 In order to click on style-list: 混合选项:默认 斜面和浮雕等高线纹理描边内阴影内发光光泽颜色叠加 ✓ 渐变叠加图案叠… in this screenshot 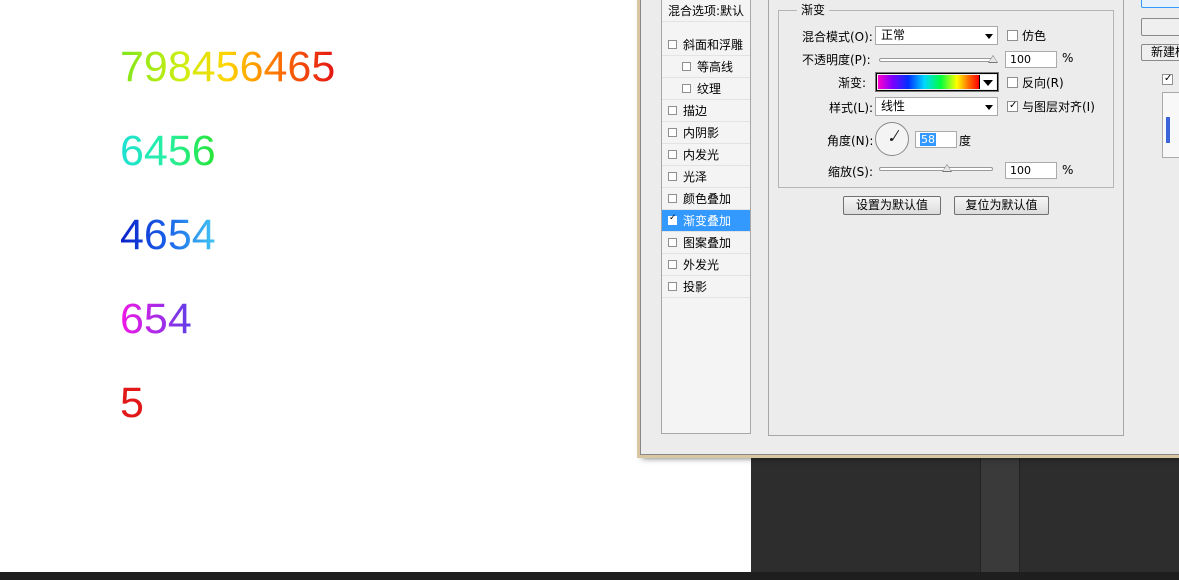, I will do `click(706, 217)`.